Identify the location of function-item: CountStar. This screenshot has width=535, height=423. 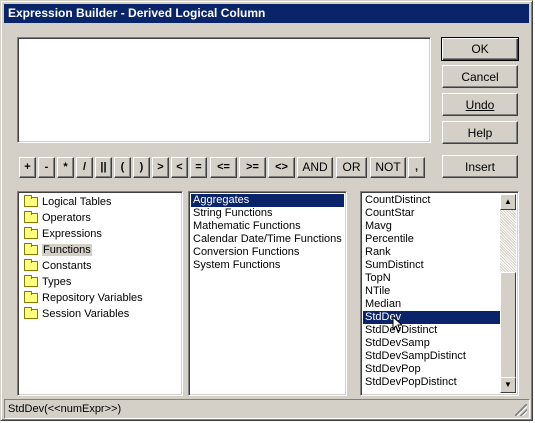
(431, 213).